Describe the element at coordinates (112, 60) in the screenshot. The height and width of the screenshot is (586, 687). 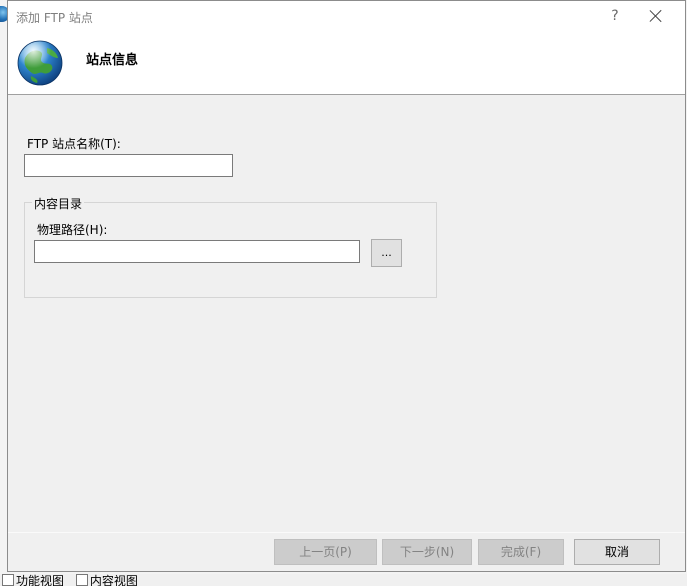
I see `page-title: 站点信息` at that location.